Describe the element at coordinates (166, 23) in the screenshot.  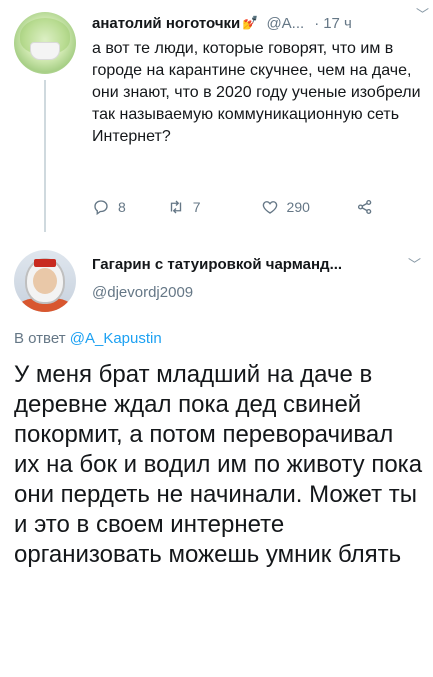
I see `author-name: анатолий ноготочки` at that location.